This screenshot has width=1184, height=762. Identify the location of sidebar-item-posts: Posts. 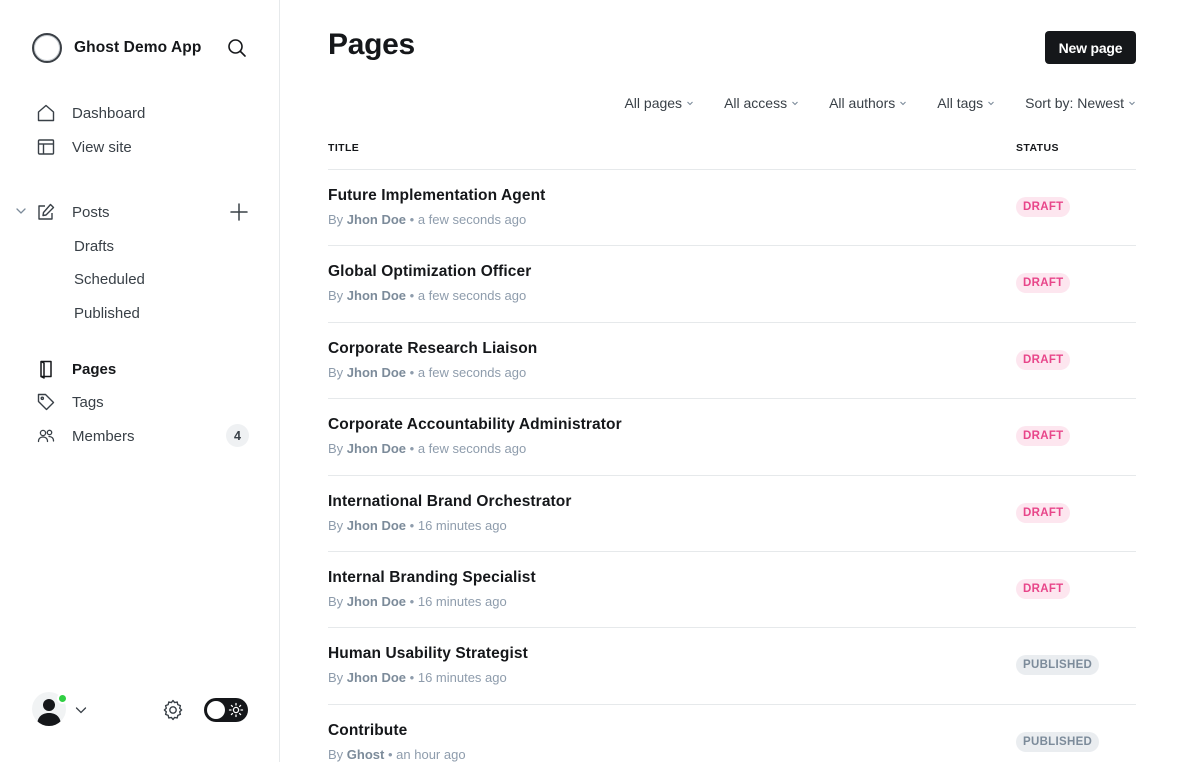
(73, 212).